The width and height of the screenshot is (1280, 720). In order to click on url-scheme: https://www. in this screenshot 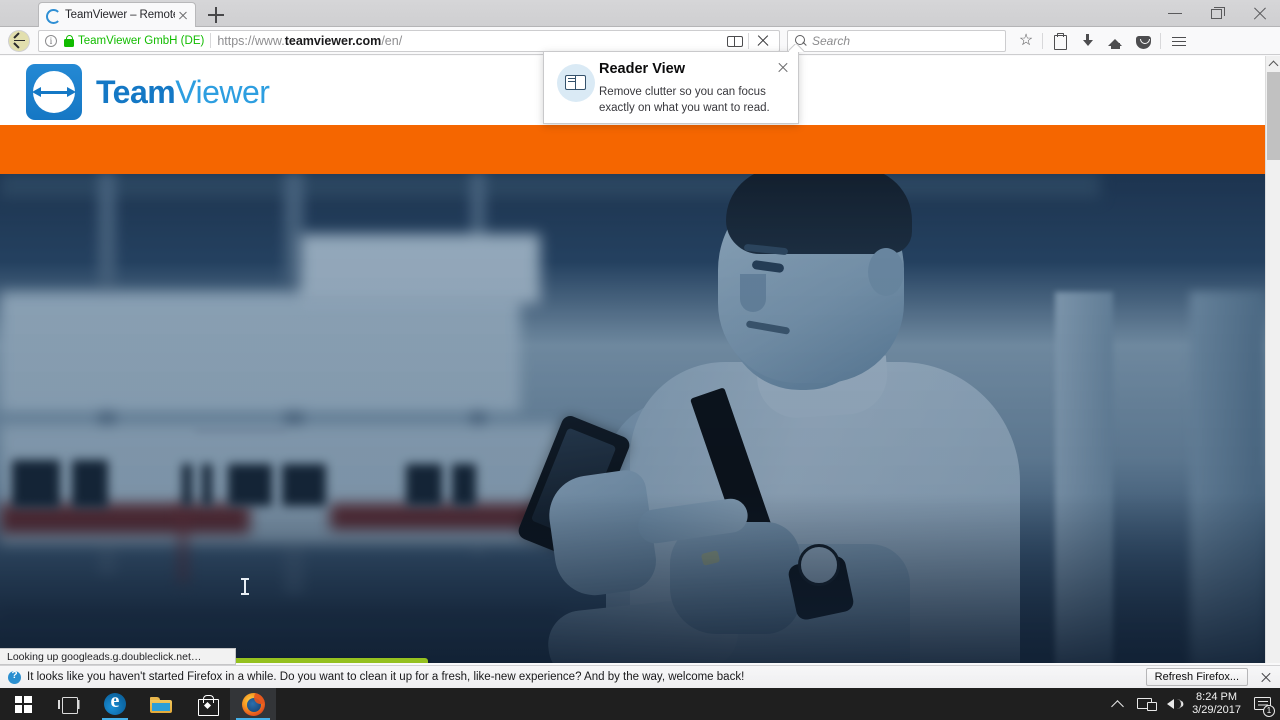, I will do `click(251, 40)`.